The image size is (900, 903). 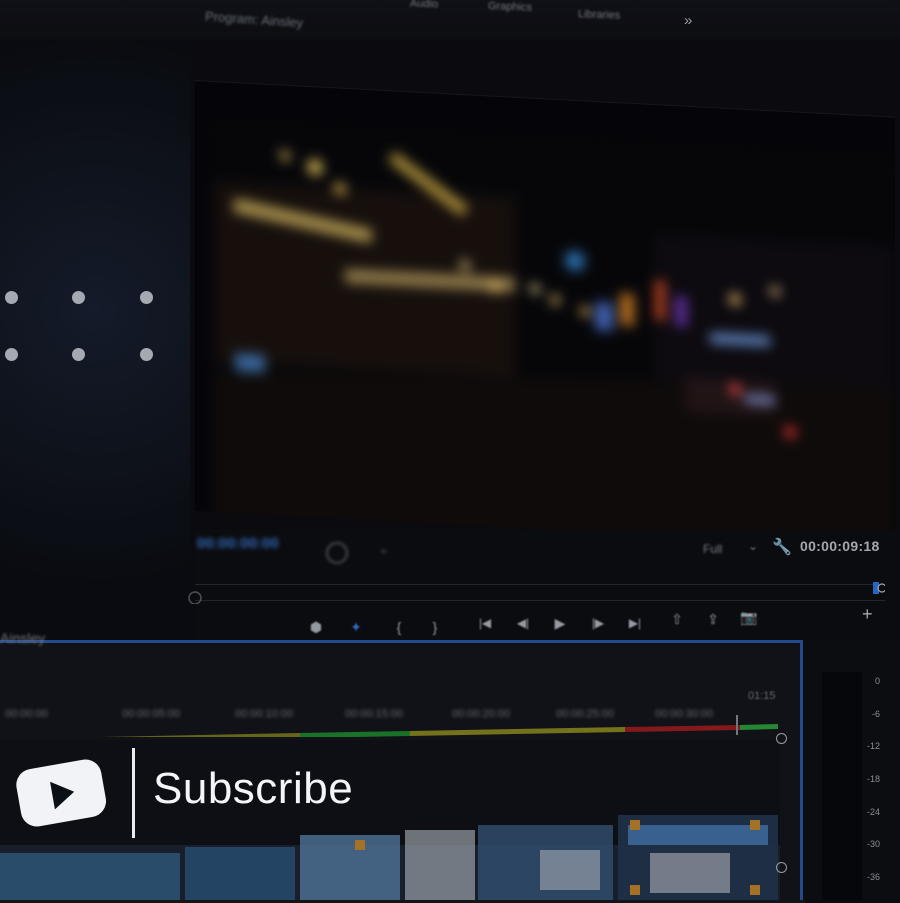 What do you see at coordinates (842, 786) in the screenshot?
I see `audio-meter` at bounding box center [842, 786].